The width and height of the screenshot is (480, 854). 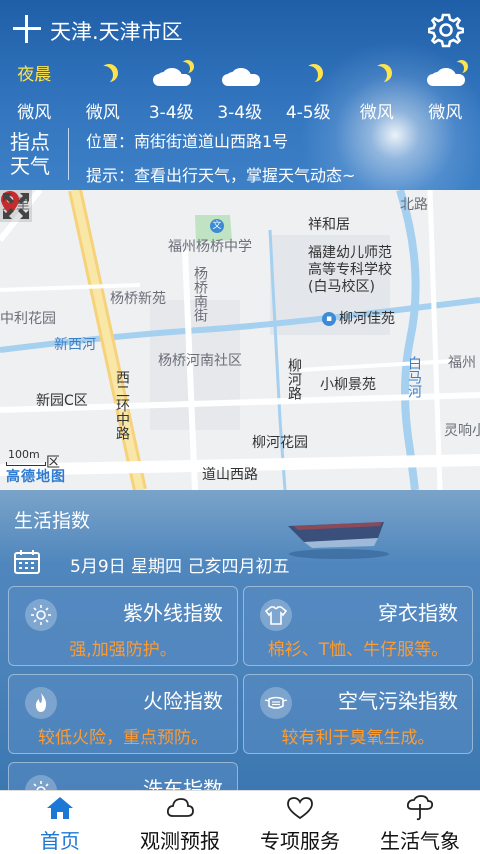 I want to click on gear-icon, so click(x=446, y=30).